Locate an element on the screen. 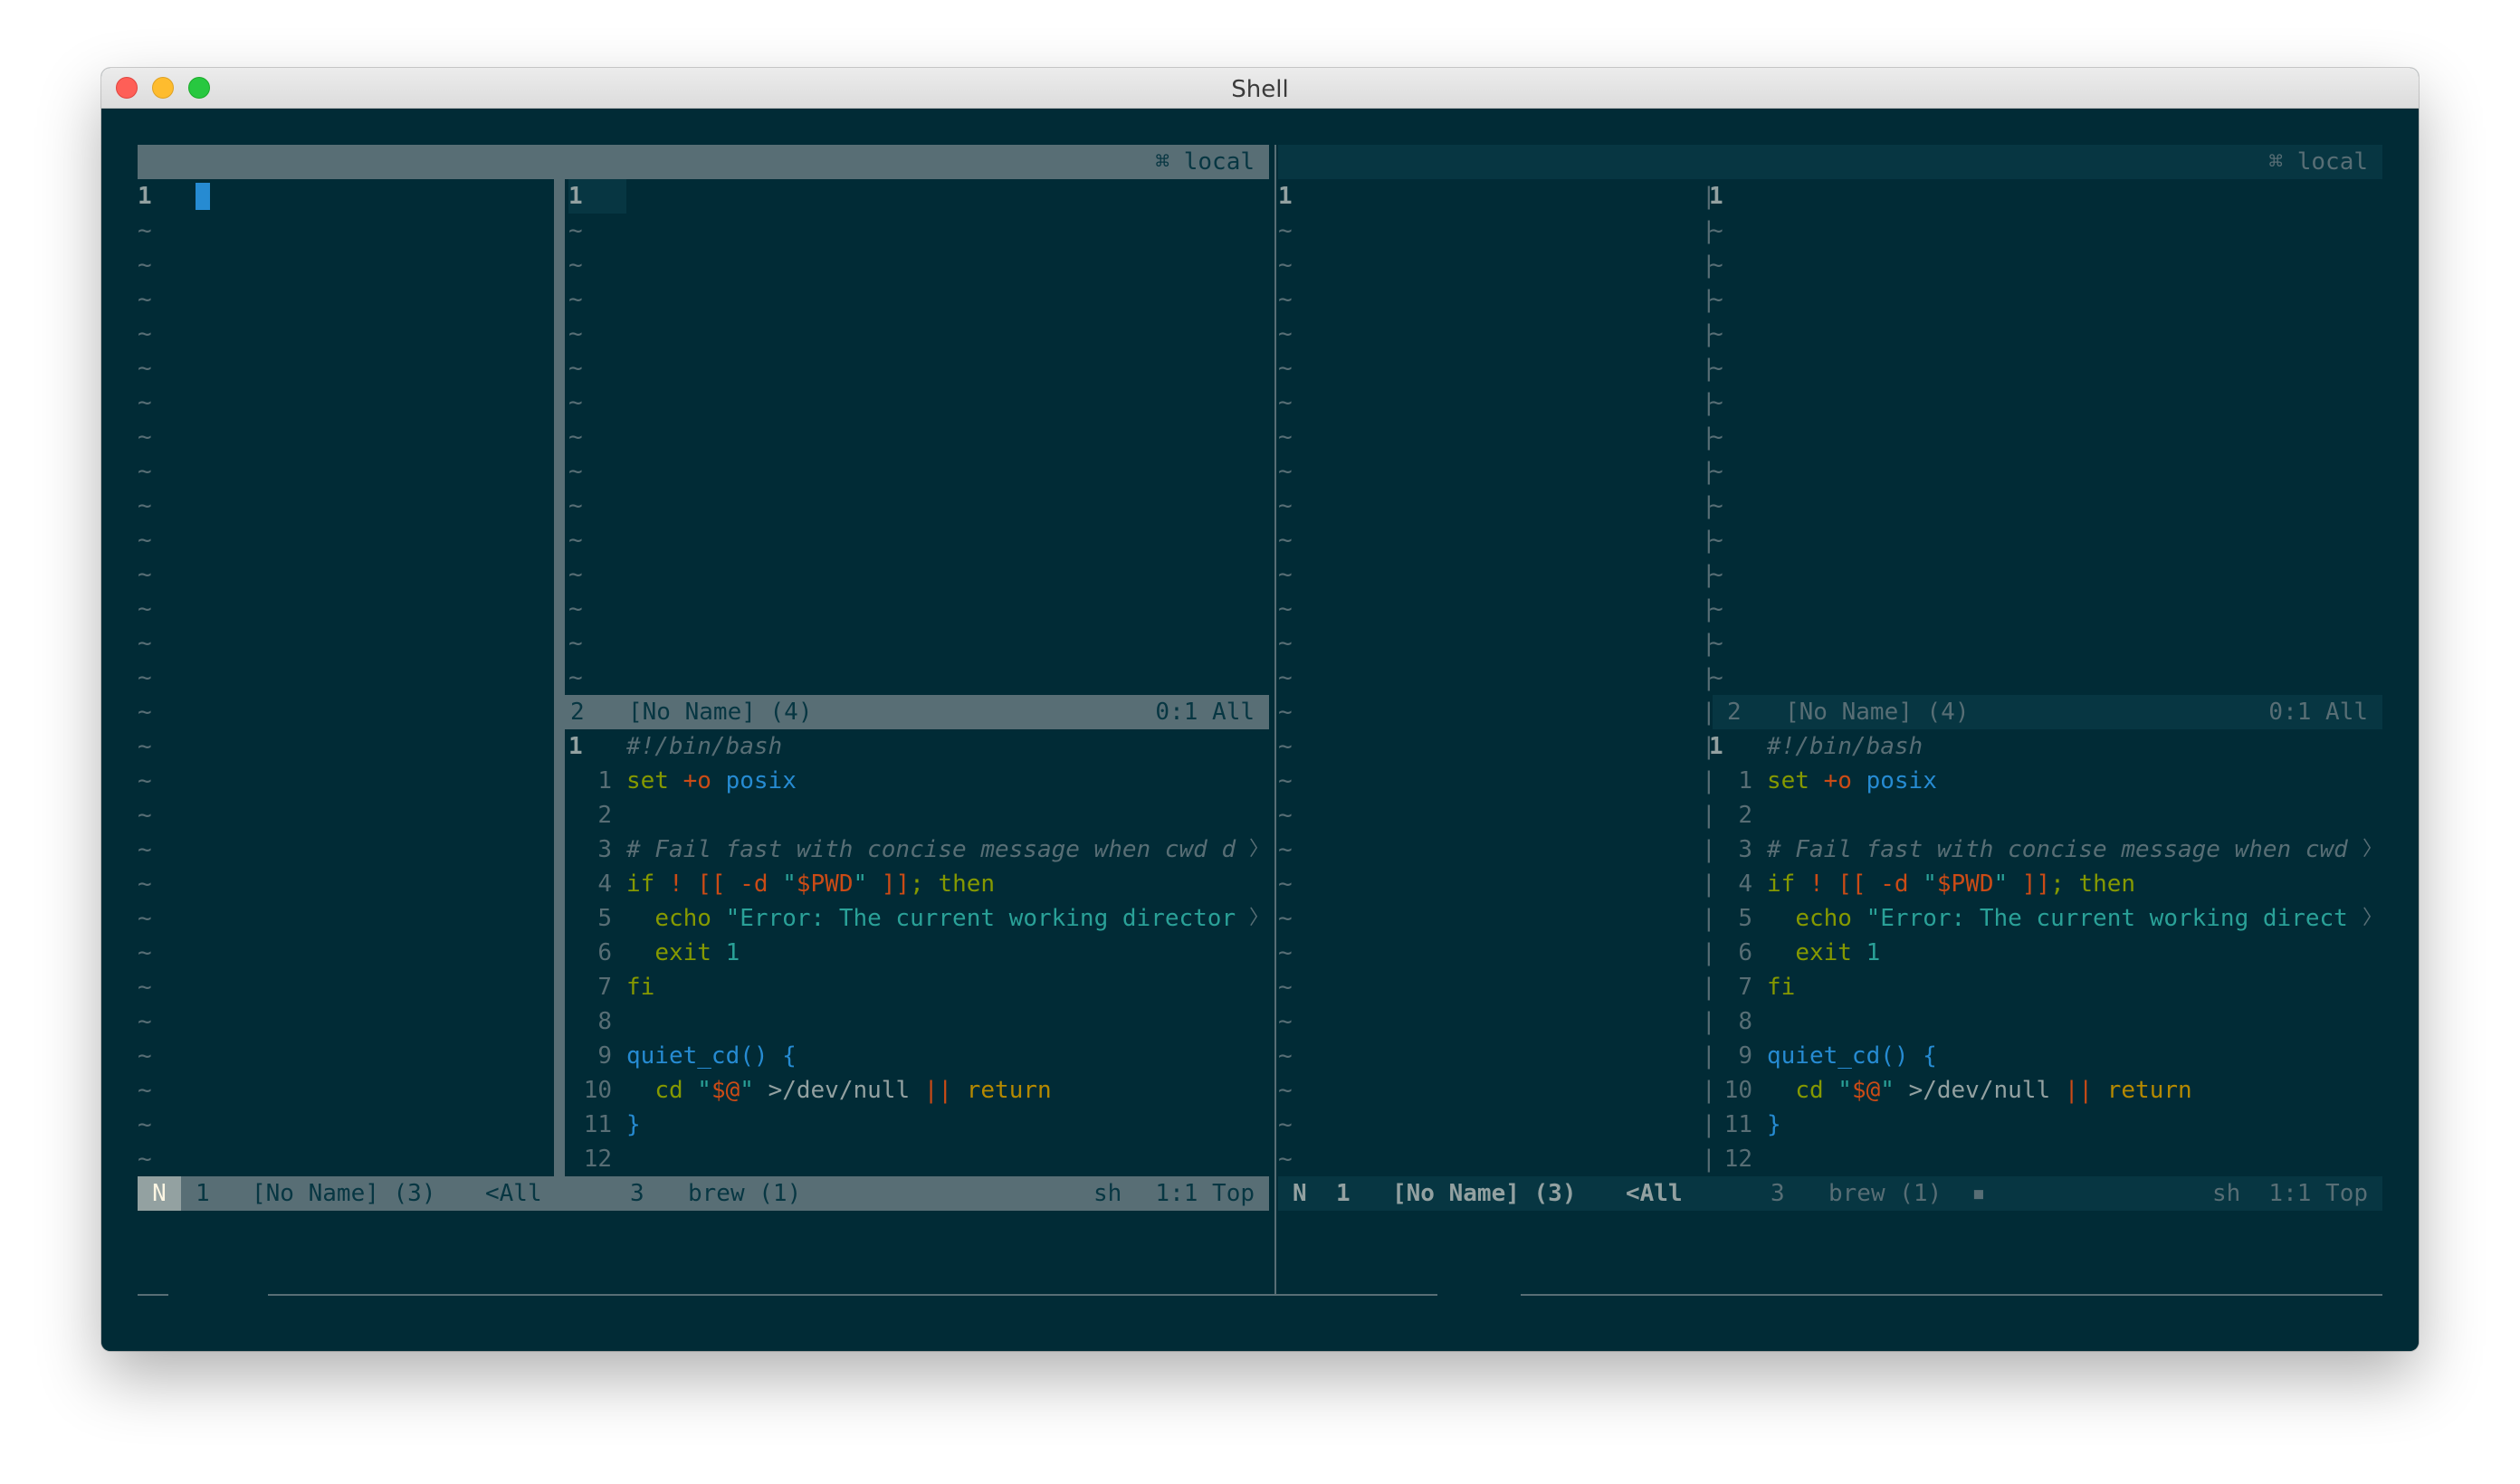  code-line: 7 fi is located at coordinates (918, 987).